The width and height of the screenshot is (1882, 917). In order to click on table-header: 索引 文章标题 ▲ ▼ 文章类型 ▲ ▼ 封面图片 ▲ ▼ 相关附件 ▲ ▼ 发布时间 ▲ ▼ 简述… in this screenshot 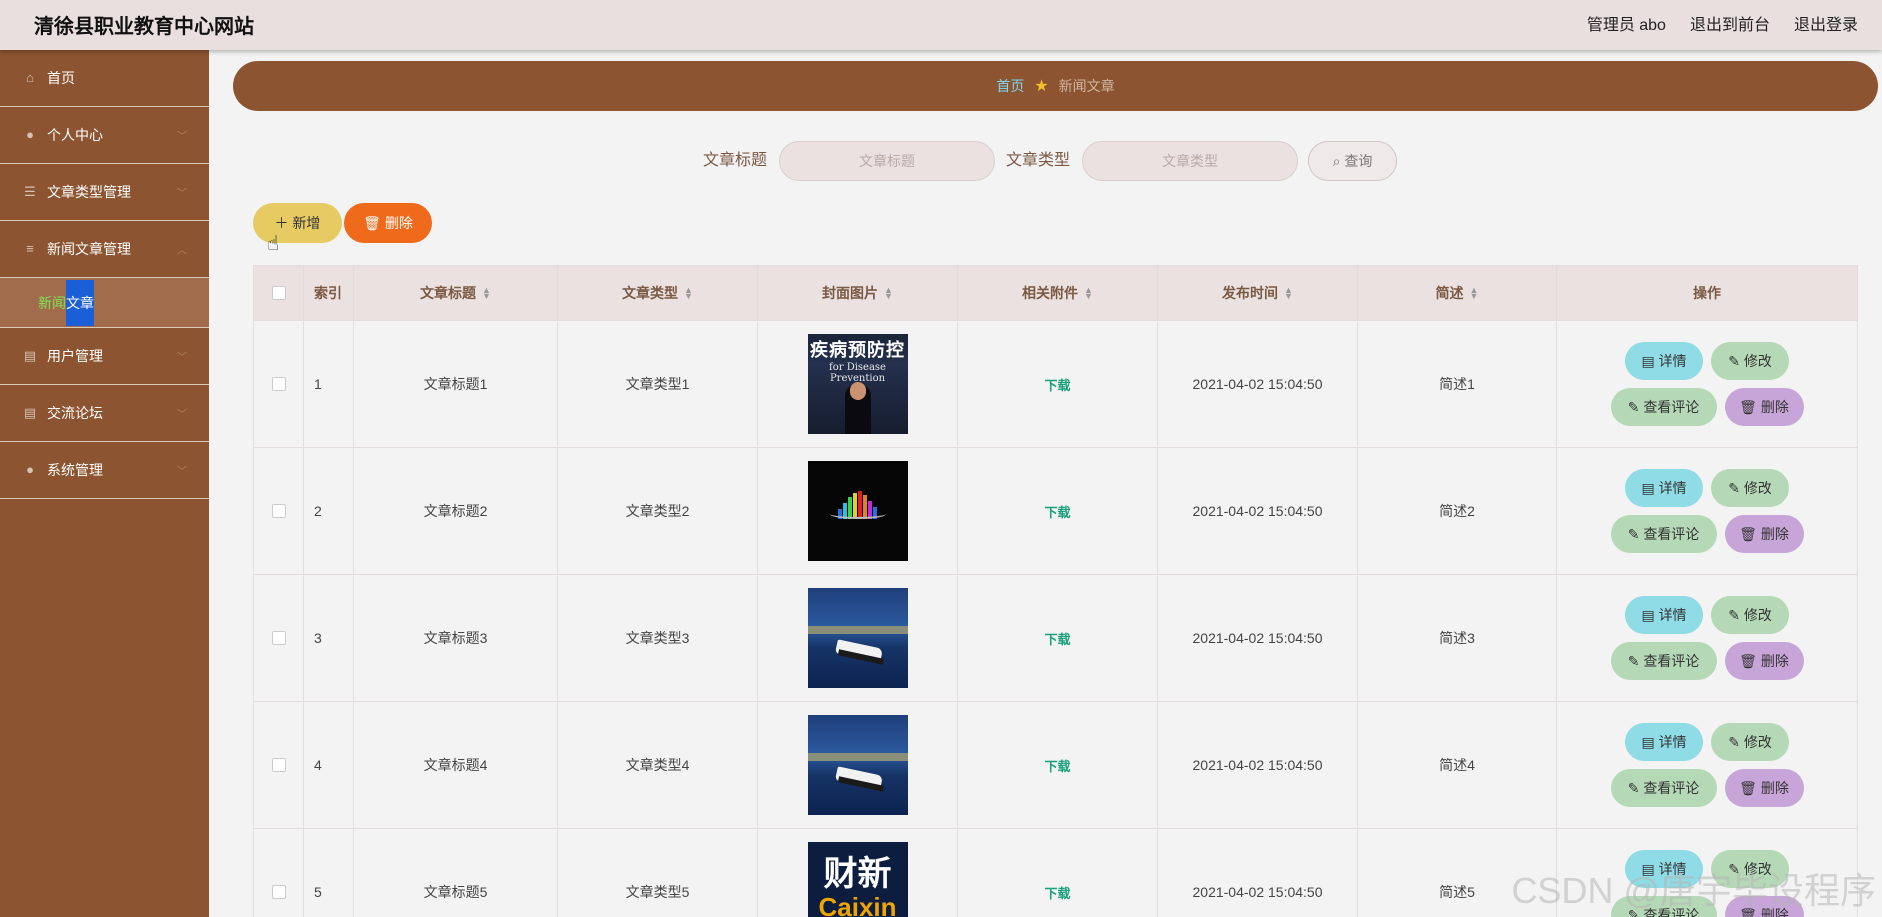, I will do `click(1055, 293)`.